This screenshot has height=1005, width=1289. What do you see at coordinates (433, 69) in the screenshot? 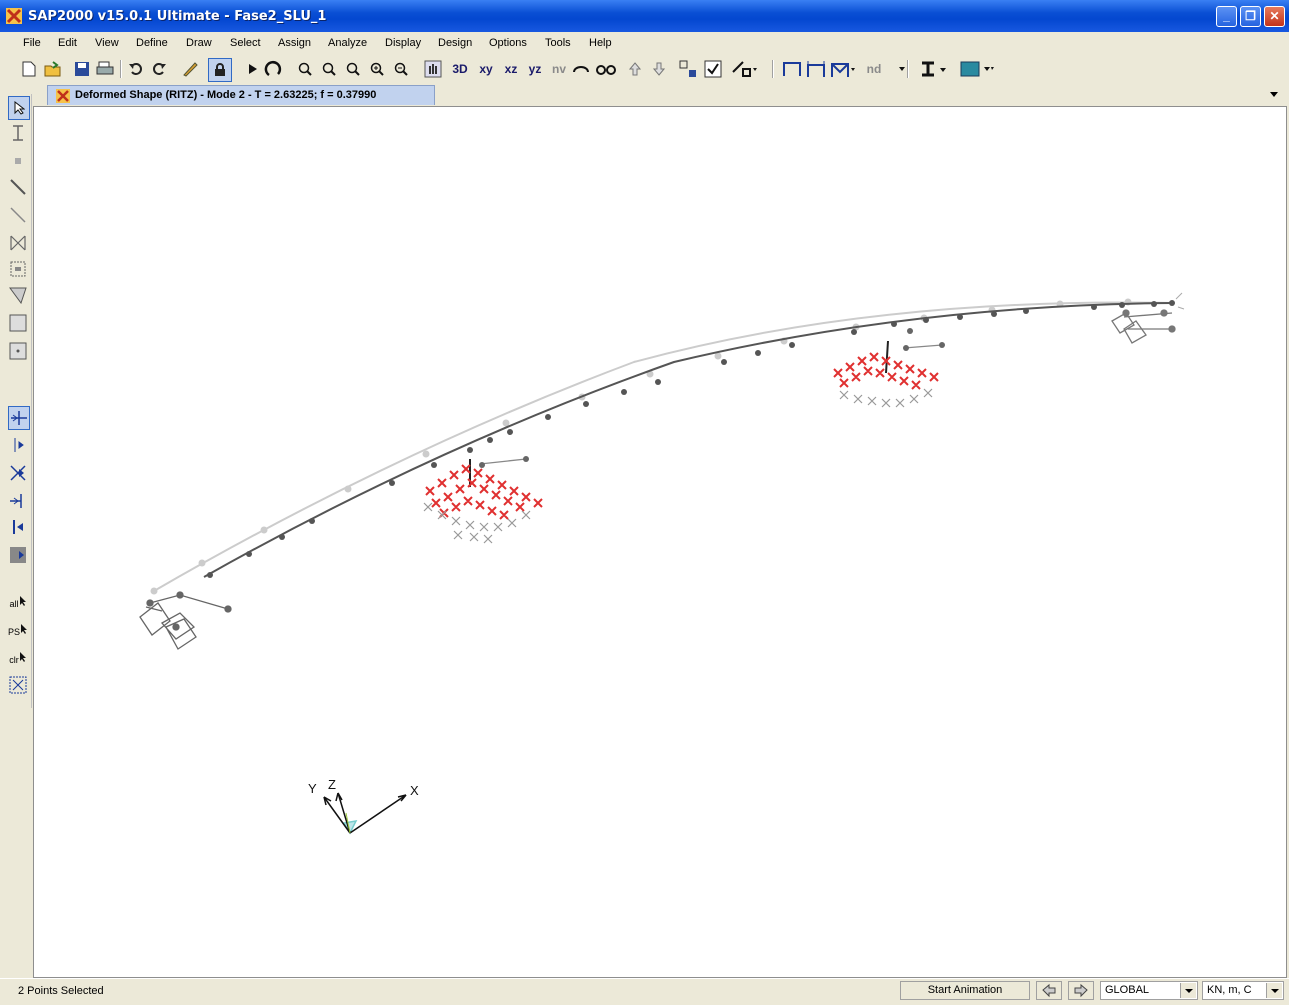
I see `pan-hand-icon` at bounding box center [433, 69].